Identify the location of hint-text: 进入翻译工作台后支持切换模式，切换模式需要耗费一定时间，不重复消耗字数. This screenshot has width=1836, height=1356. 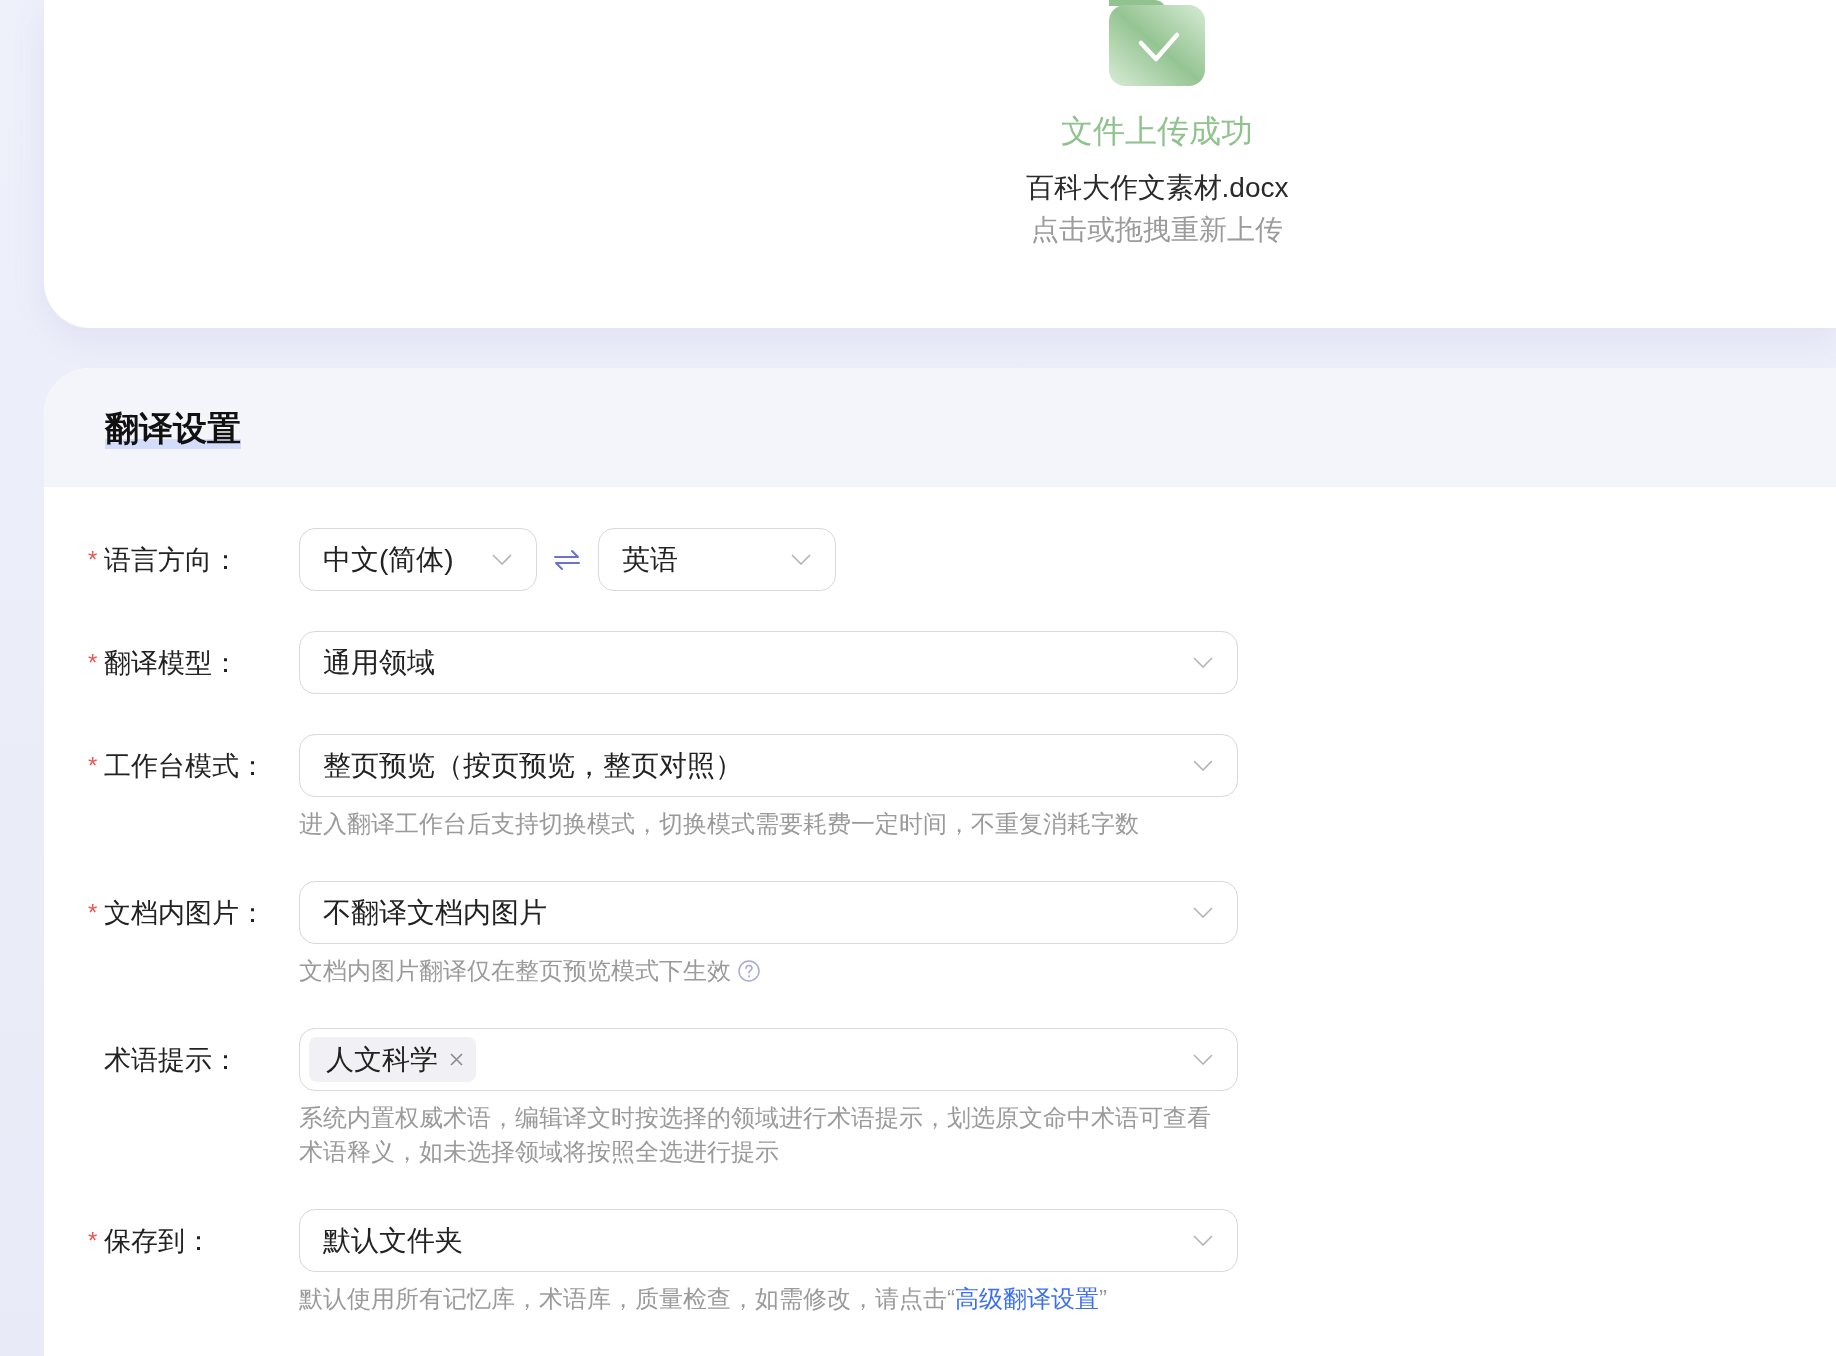
(719, 824).